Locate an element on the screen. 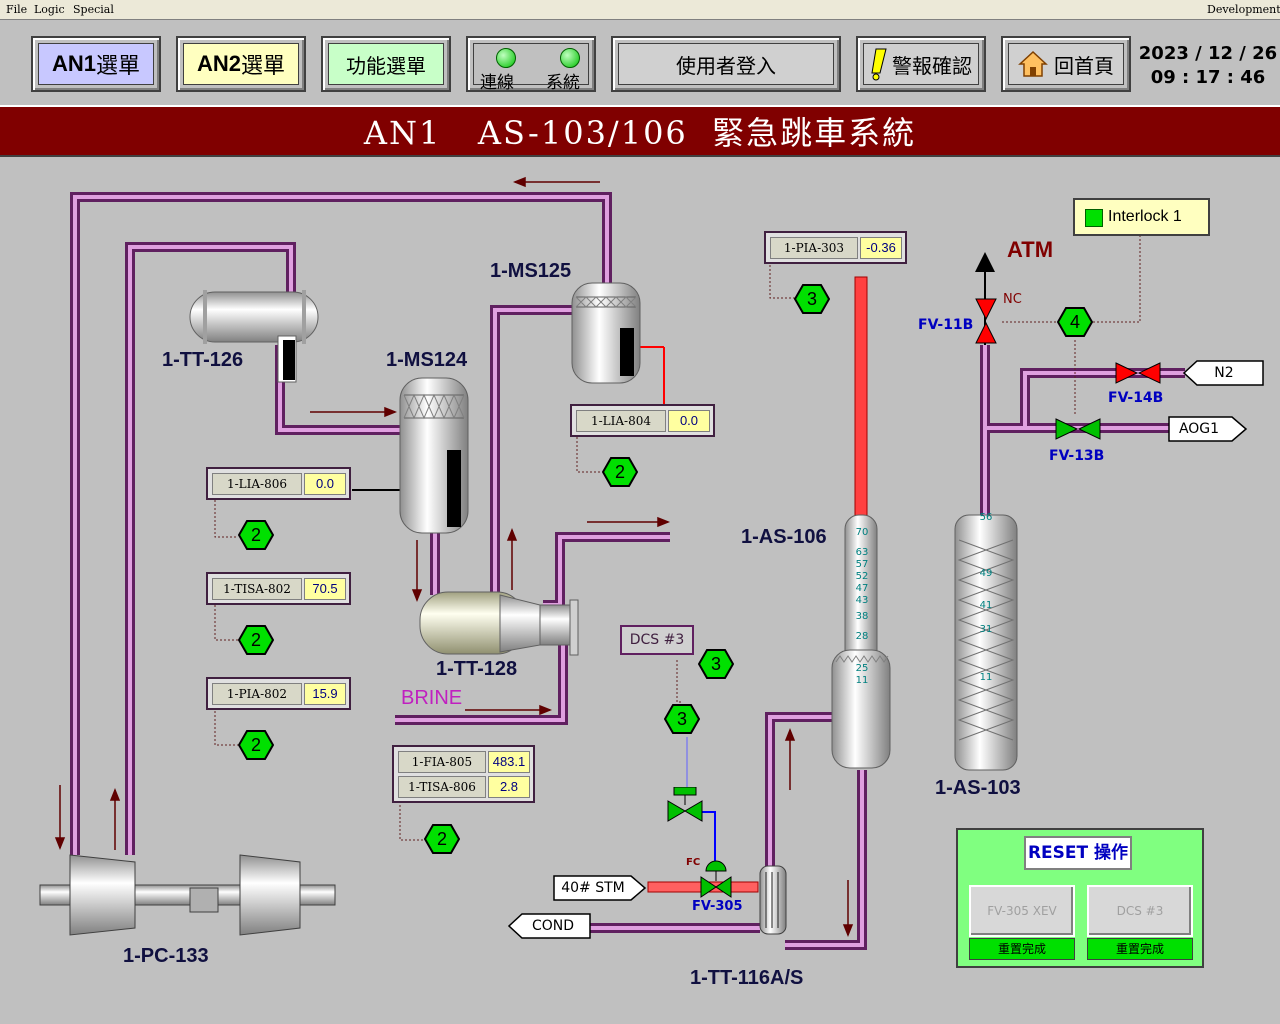  alarm-ack-button: 警報確認 is located at coordinates (921, 64).